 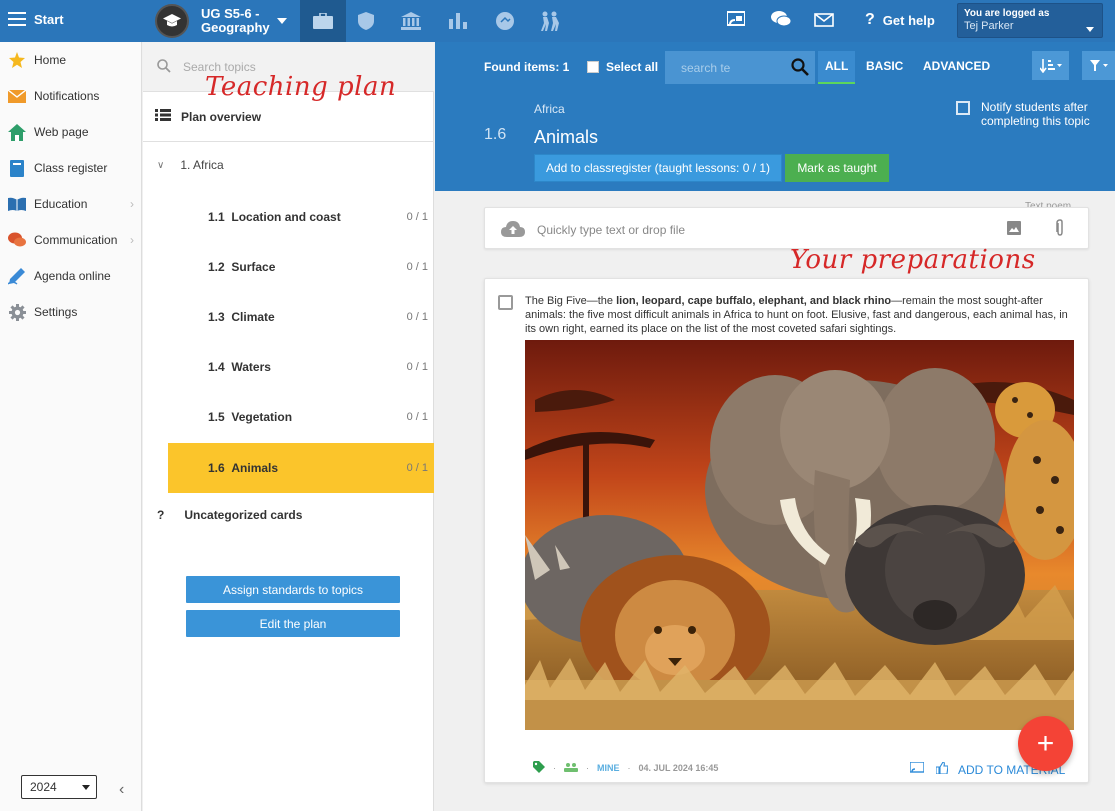 I want to click on course-name: UG S5-6 - Geography, so click(x=235, y=20).